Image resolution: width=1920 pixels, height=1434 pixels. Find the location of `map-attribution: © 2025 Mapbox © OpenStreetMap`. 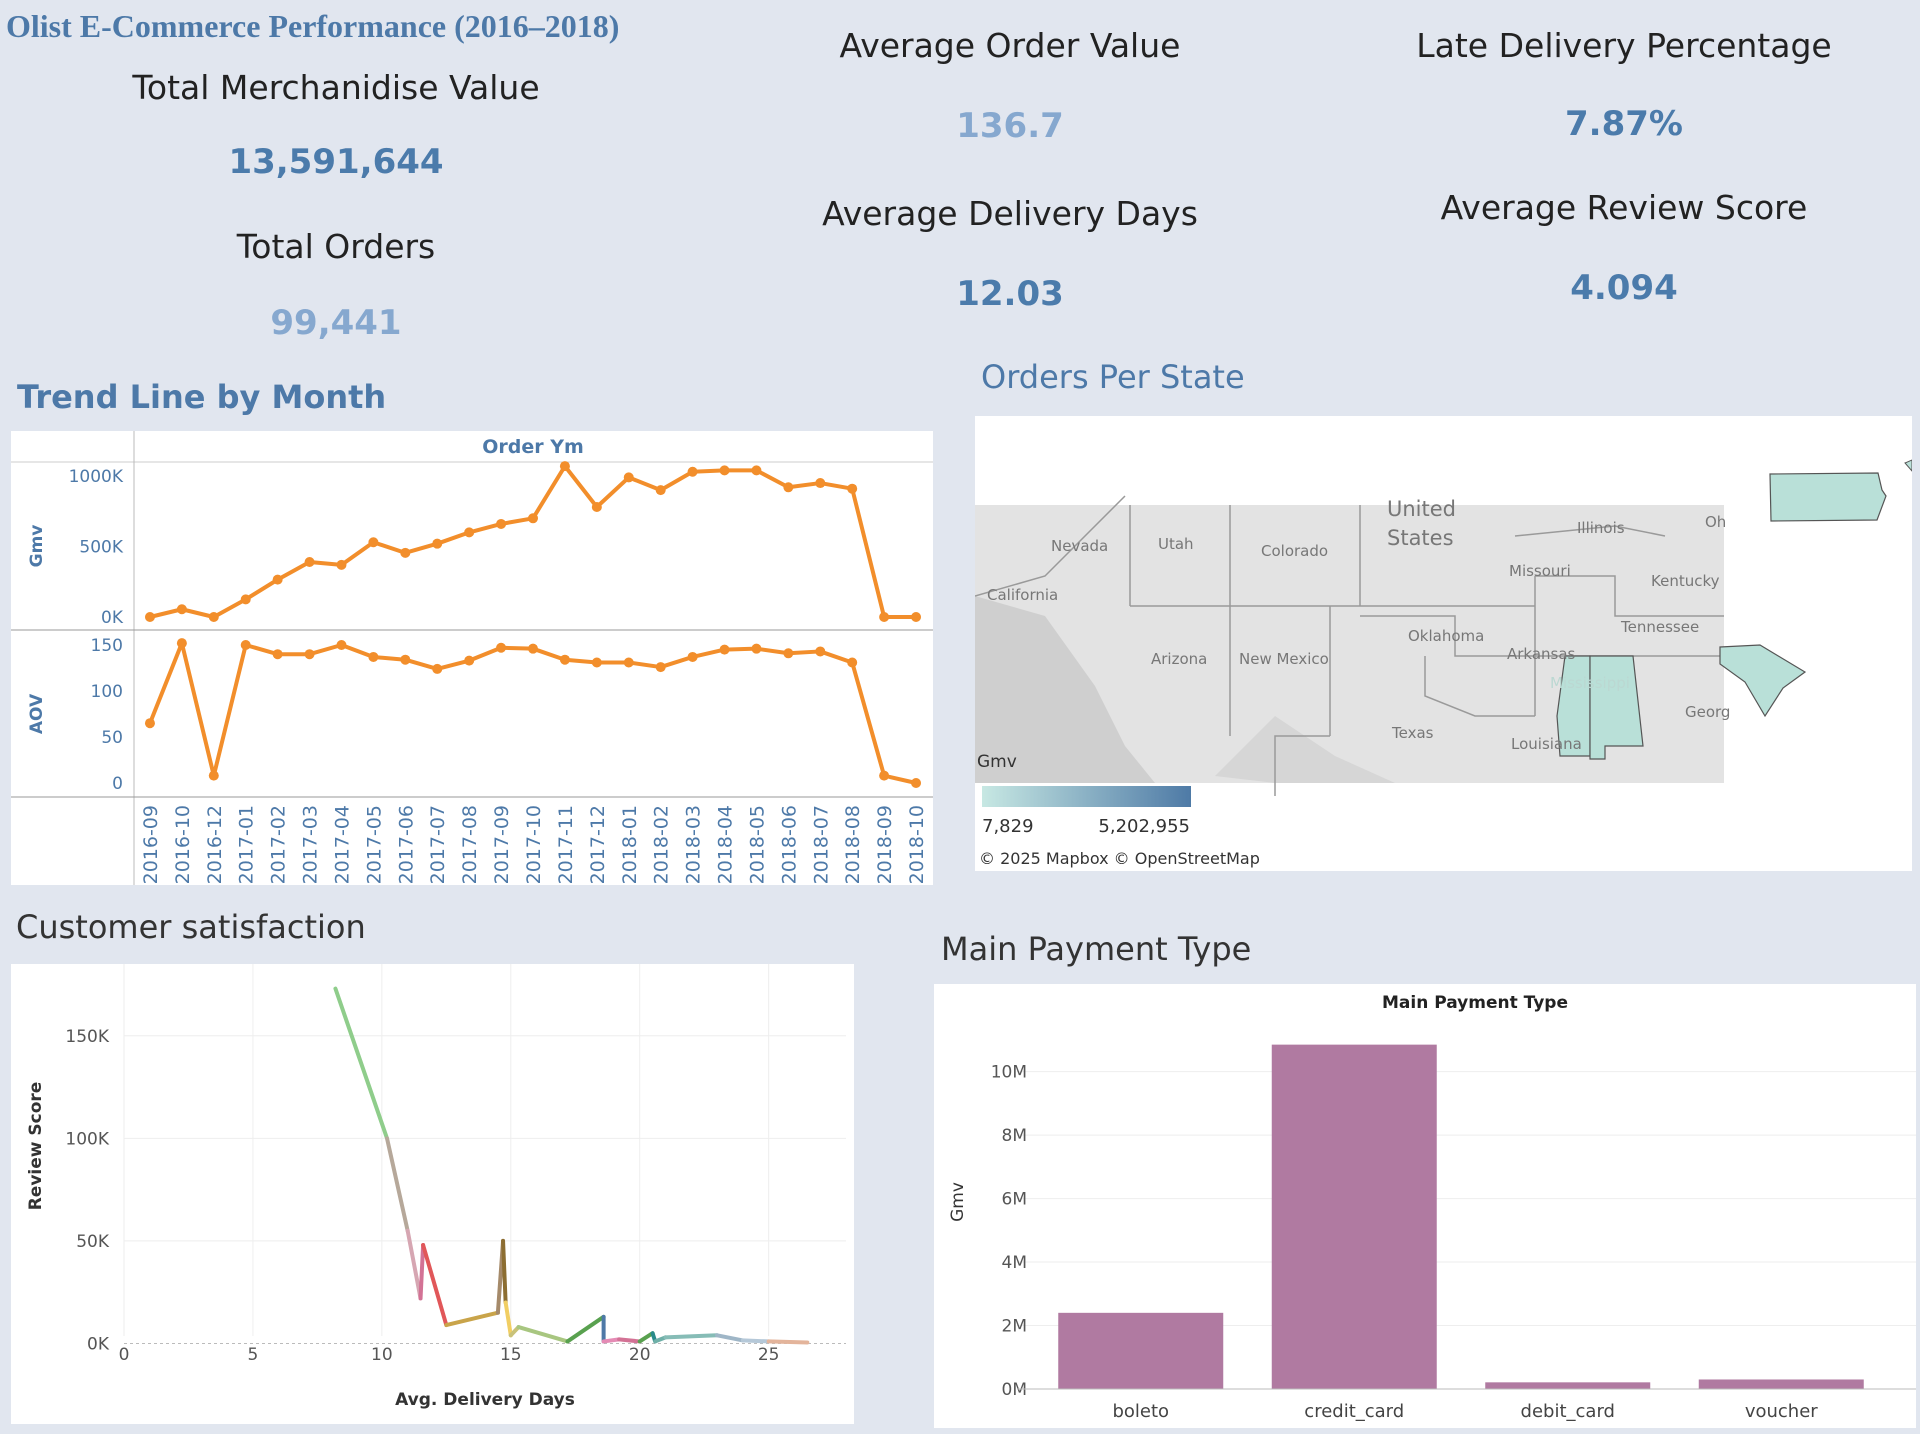

map-attribution: © 2025 Mapbox © OpenStreetMap is located at coordinates (1119, 858).